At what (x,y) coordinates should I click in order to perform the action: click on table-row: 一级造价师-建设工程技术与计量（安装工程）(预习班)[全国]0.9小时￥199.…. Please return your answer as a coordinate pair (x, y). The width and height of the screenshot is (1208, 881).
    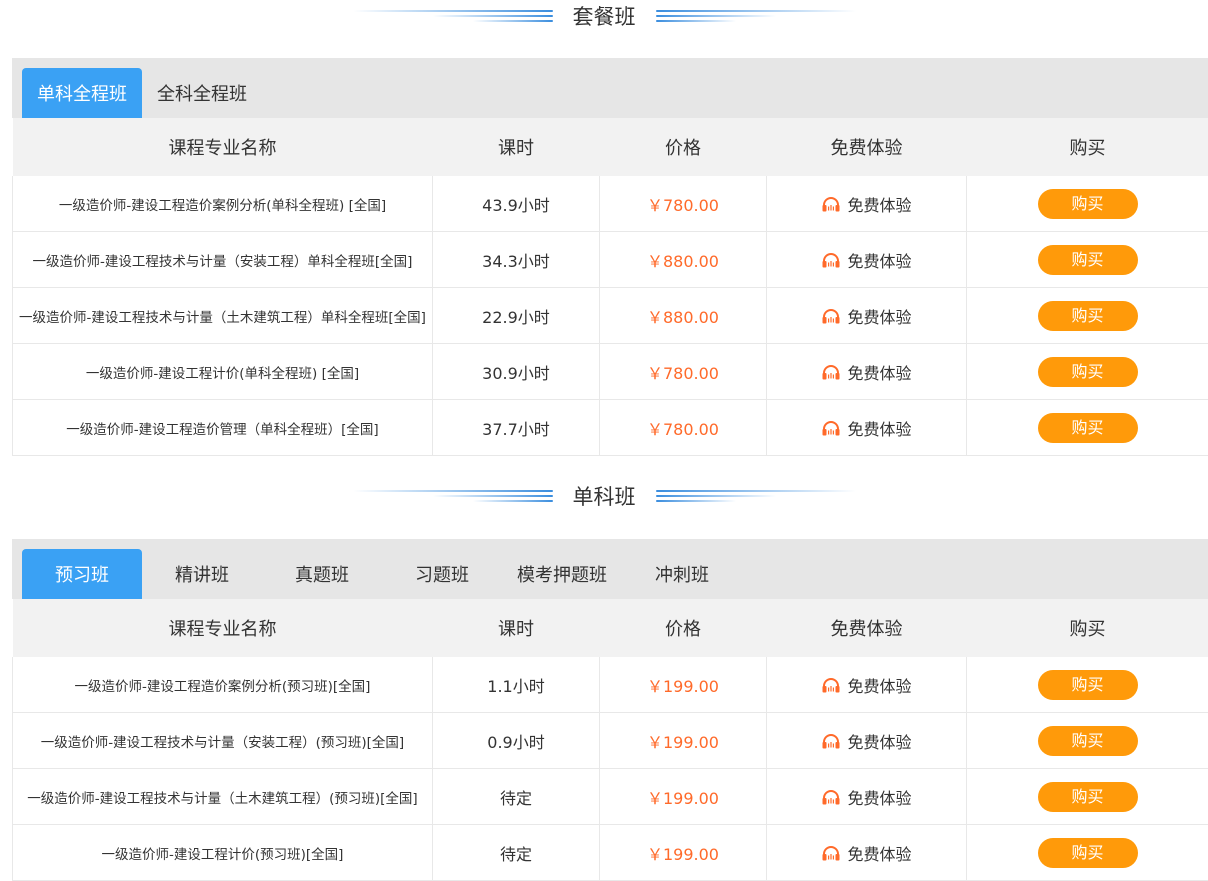
    Looking at the image, I should click on (610, 741).